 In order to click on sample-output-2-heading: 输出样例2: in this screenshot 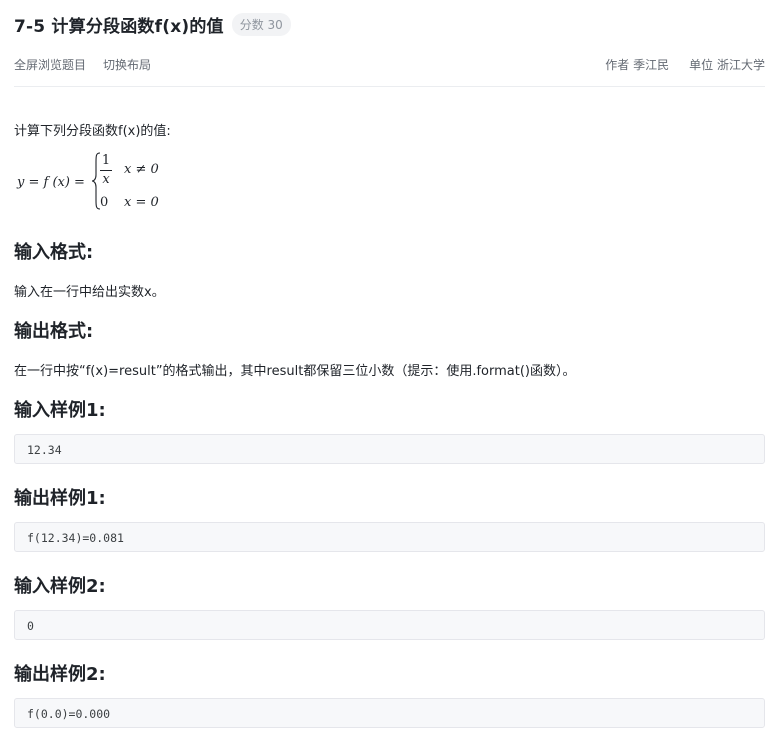, I will do `click(60, 674)`.